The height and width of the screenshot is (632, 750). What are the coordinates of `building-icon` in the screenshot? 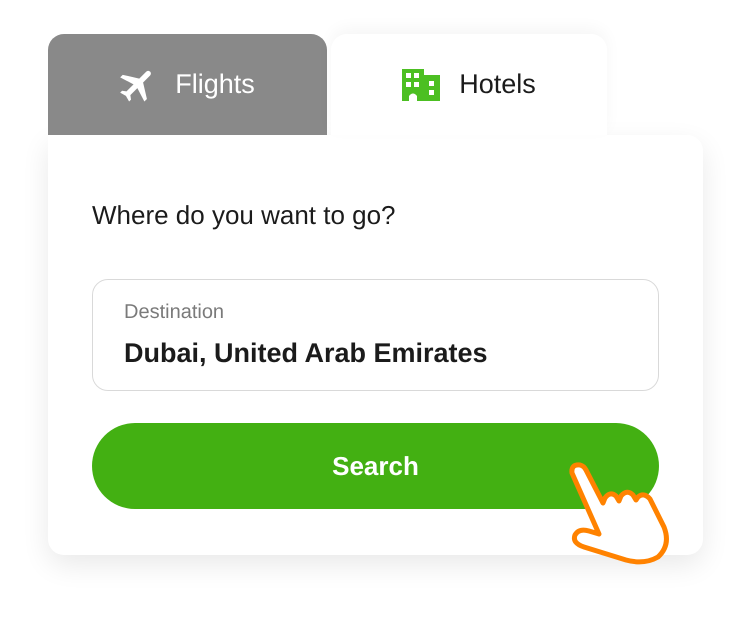 It's located at (421, 84).